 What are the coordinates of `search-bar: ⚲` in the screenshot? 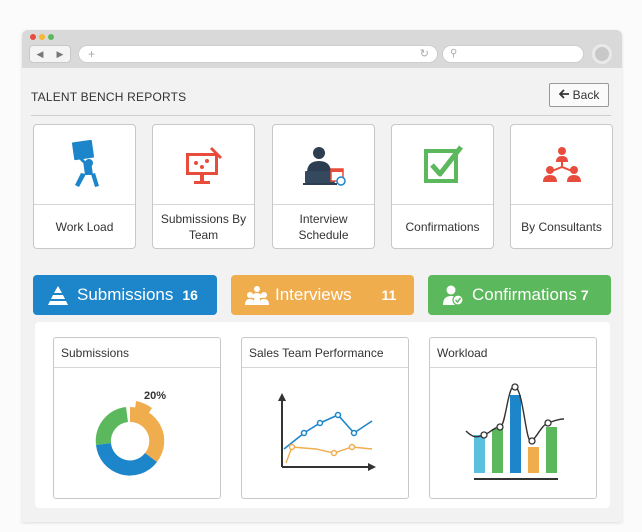 It's located at (513, 54).